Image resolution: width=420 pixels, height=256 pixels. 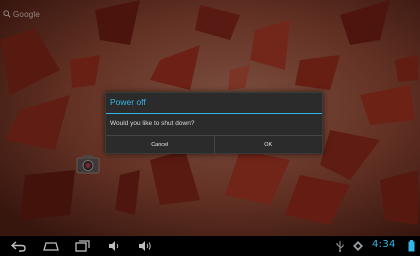 I want to click on usb-icon, so click(x=340, y=246).